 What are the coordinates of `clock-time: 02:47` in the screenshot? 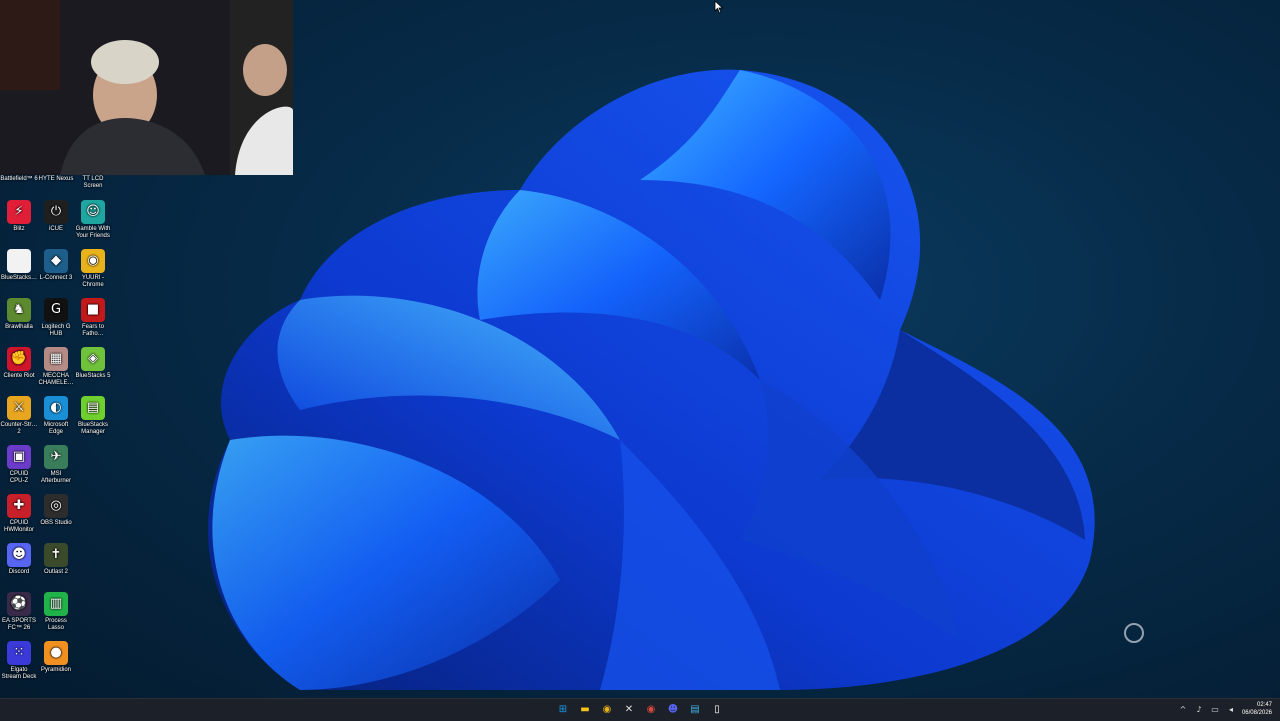 It's located at (1264, 705).